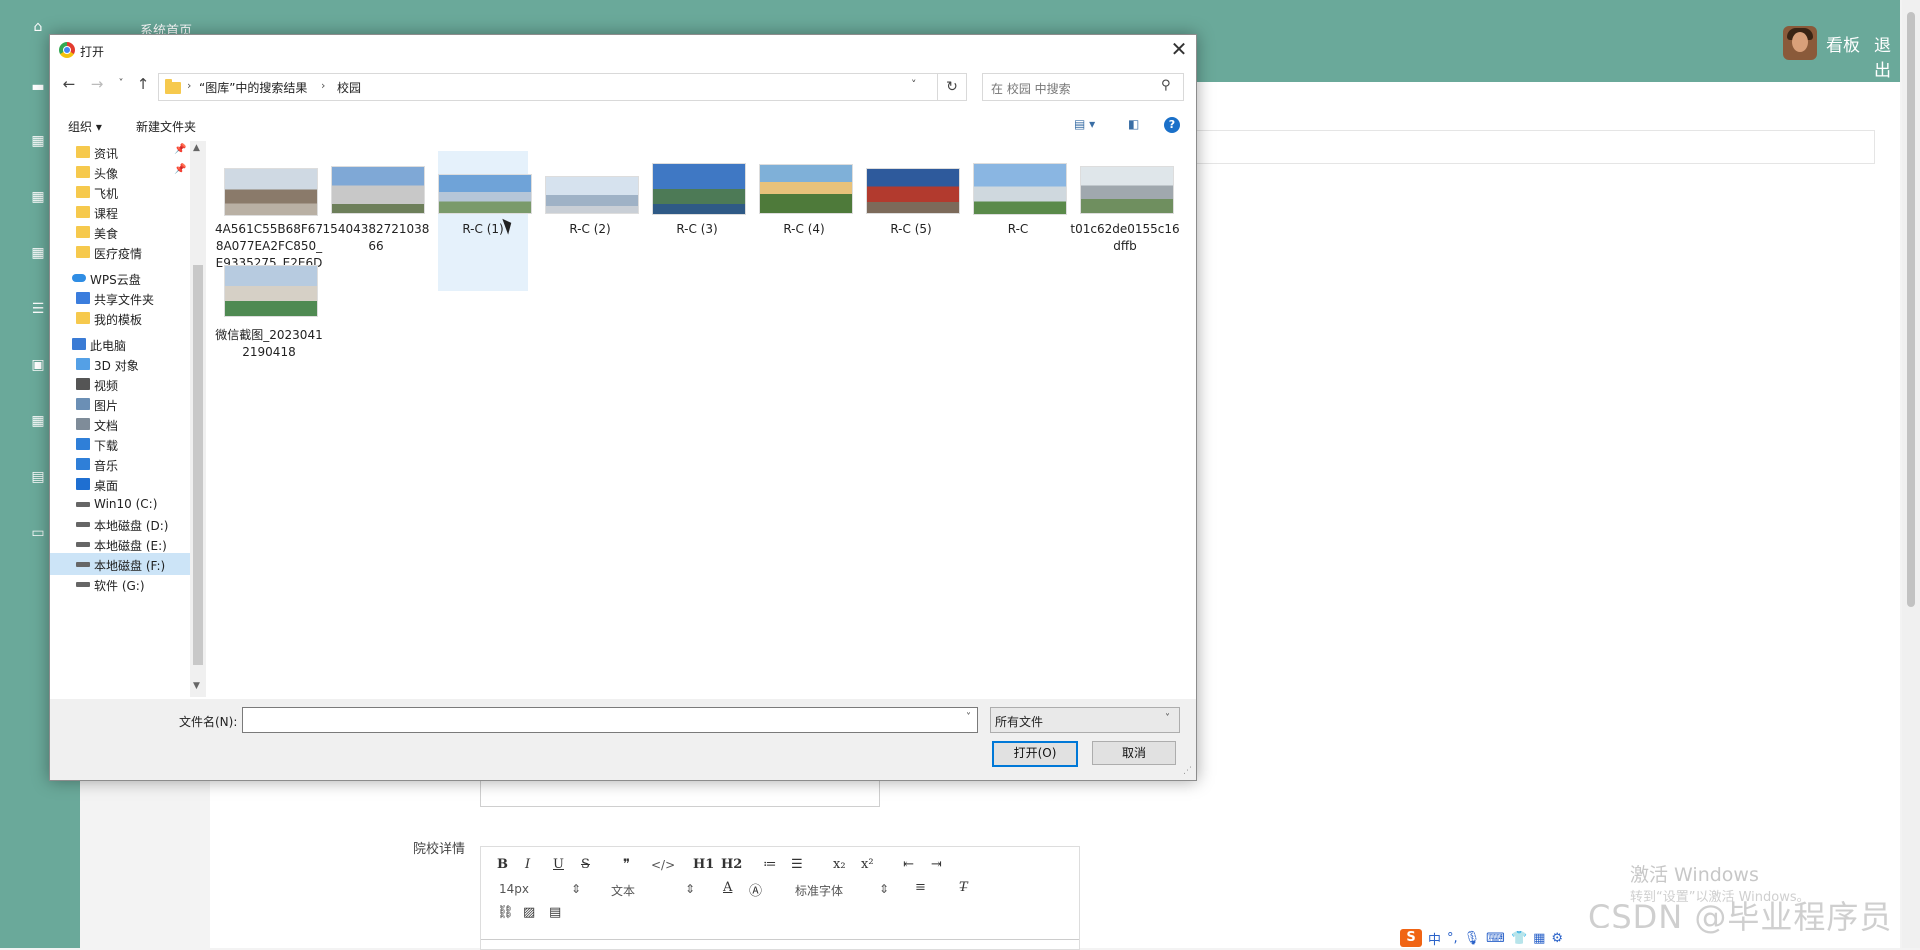 Image resolution: width=1920 pixels, height=950 pixels. I want to click on list-icon: ☰, so click(38, 309).